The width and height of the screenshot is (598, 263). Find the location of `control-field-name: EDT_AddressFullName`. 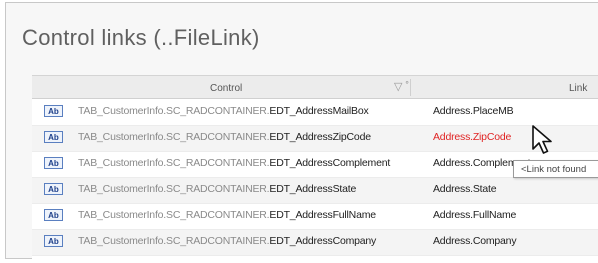

control-field-name: EDT_AddressFullName is located at coordinates (322, 215).